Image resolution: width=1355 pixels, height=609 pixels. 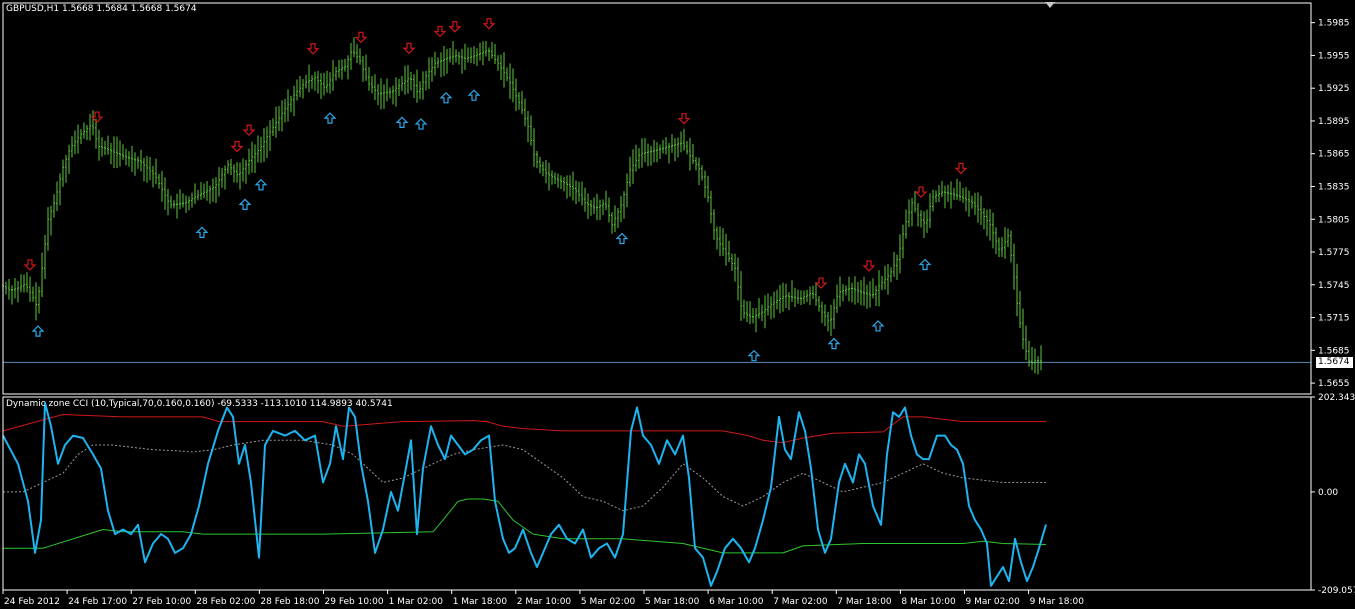 What do you see at coordinates (1334, 363) in the screenshot?
I see `current-price-tag: 1.5674` at bounding box center [1334, 363].